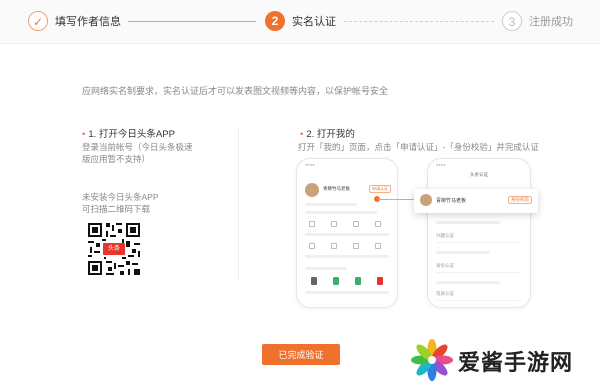 The width and height of the screenshot is (600, 382). I want to click on column-divider, so click(238, 204).